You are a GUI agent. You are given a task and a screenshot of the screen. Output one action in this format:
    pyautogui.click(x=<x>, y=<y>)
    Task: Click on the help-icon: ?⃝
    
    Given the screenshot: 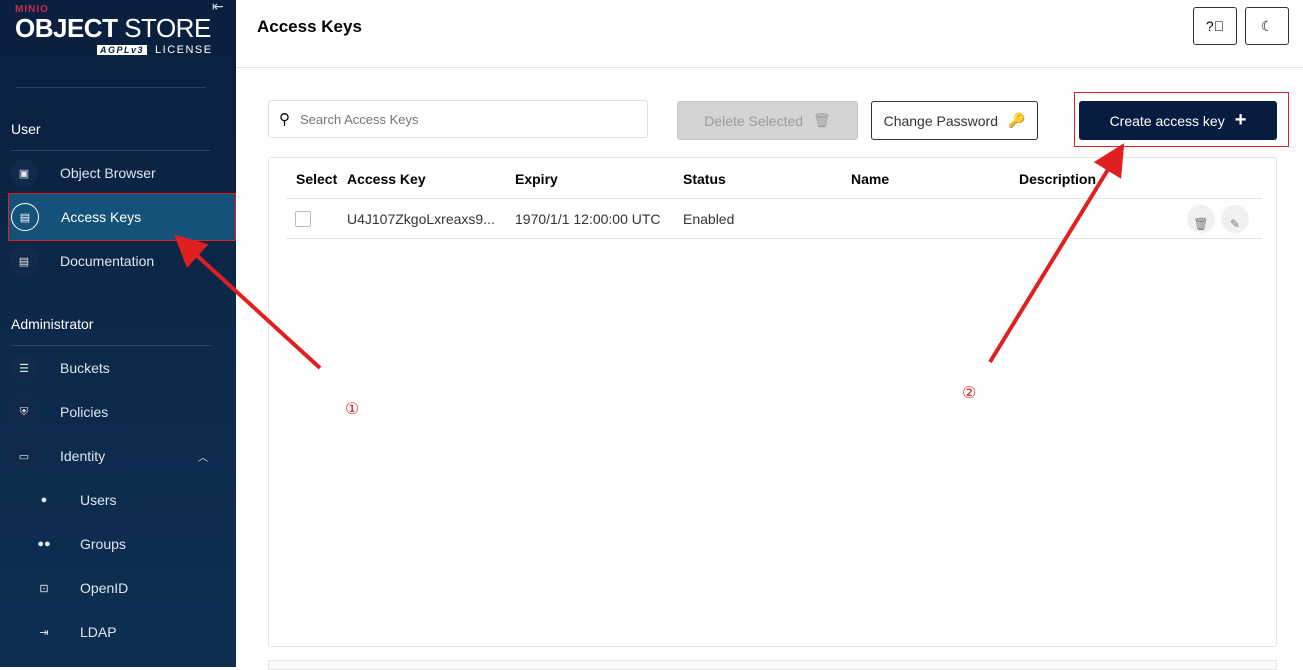 What is the action you would take?
    pyautogui.click(x=1215, y=26)
    